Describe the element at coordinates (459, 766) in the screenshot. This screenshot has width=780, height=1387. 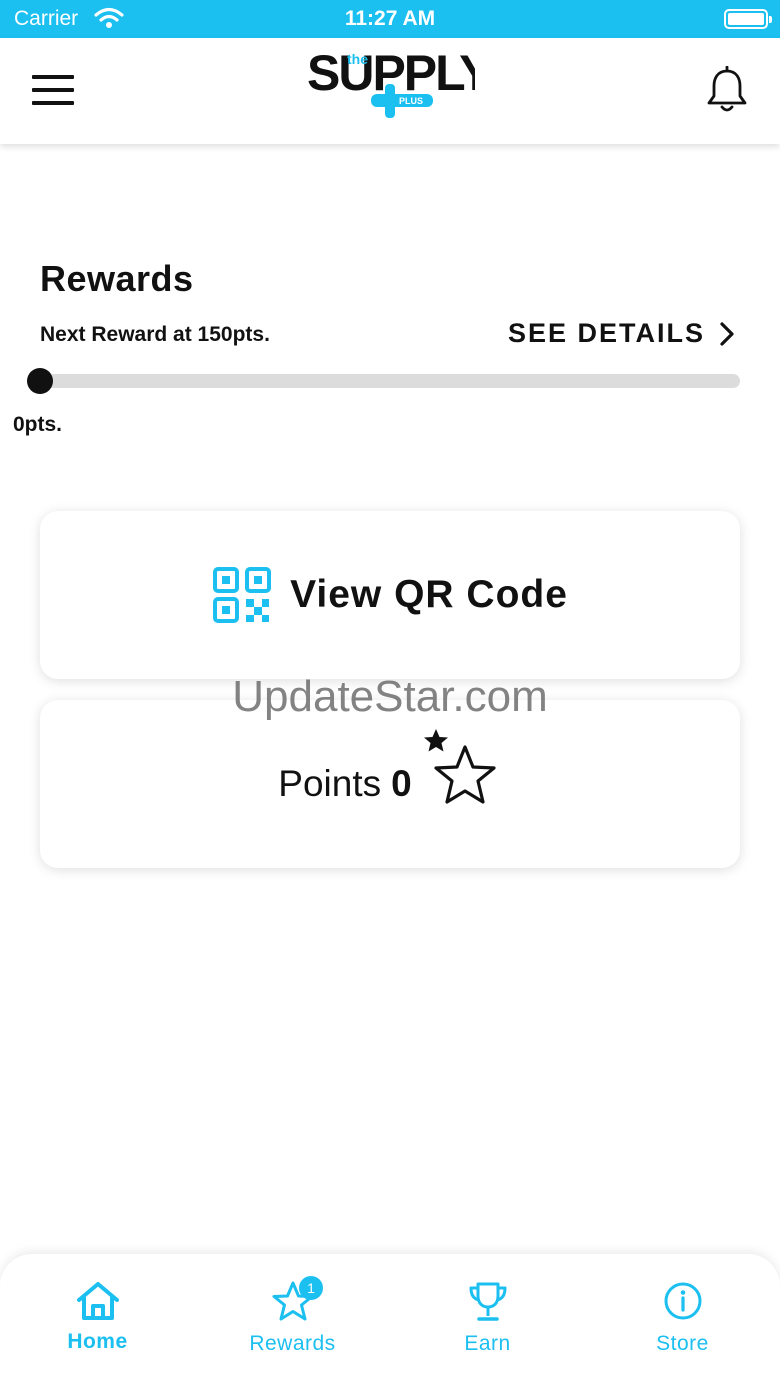
I see `stars-icon` at that location.